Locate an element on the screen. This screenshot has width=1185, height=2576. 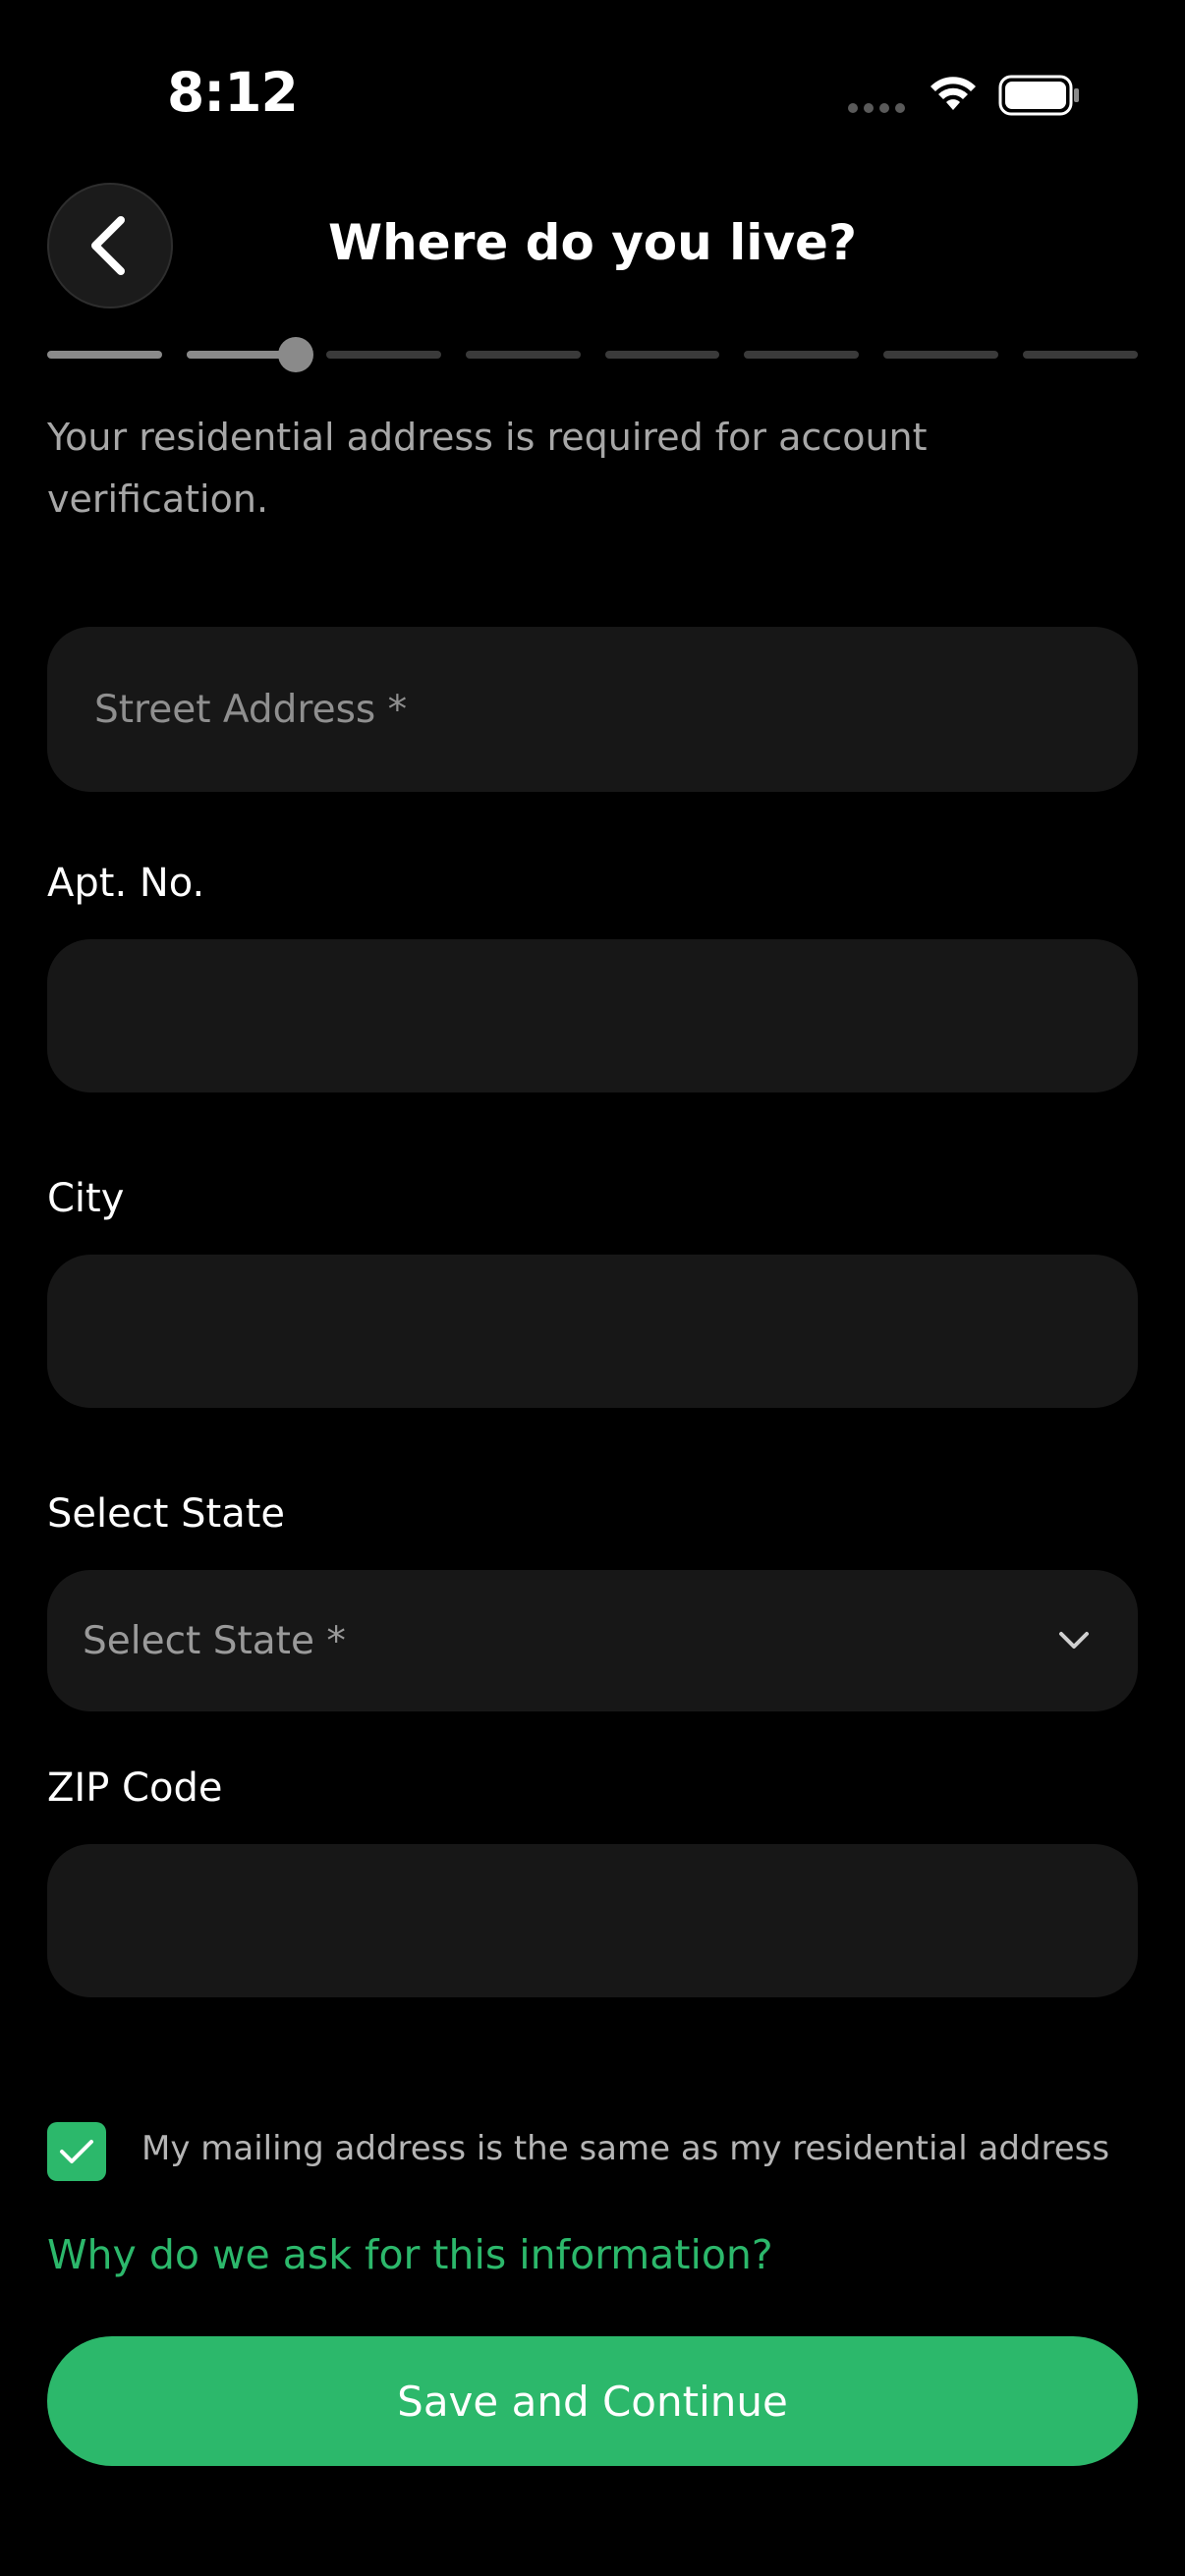
checkmark-icon is located at coordinates (76, 2151).